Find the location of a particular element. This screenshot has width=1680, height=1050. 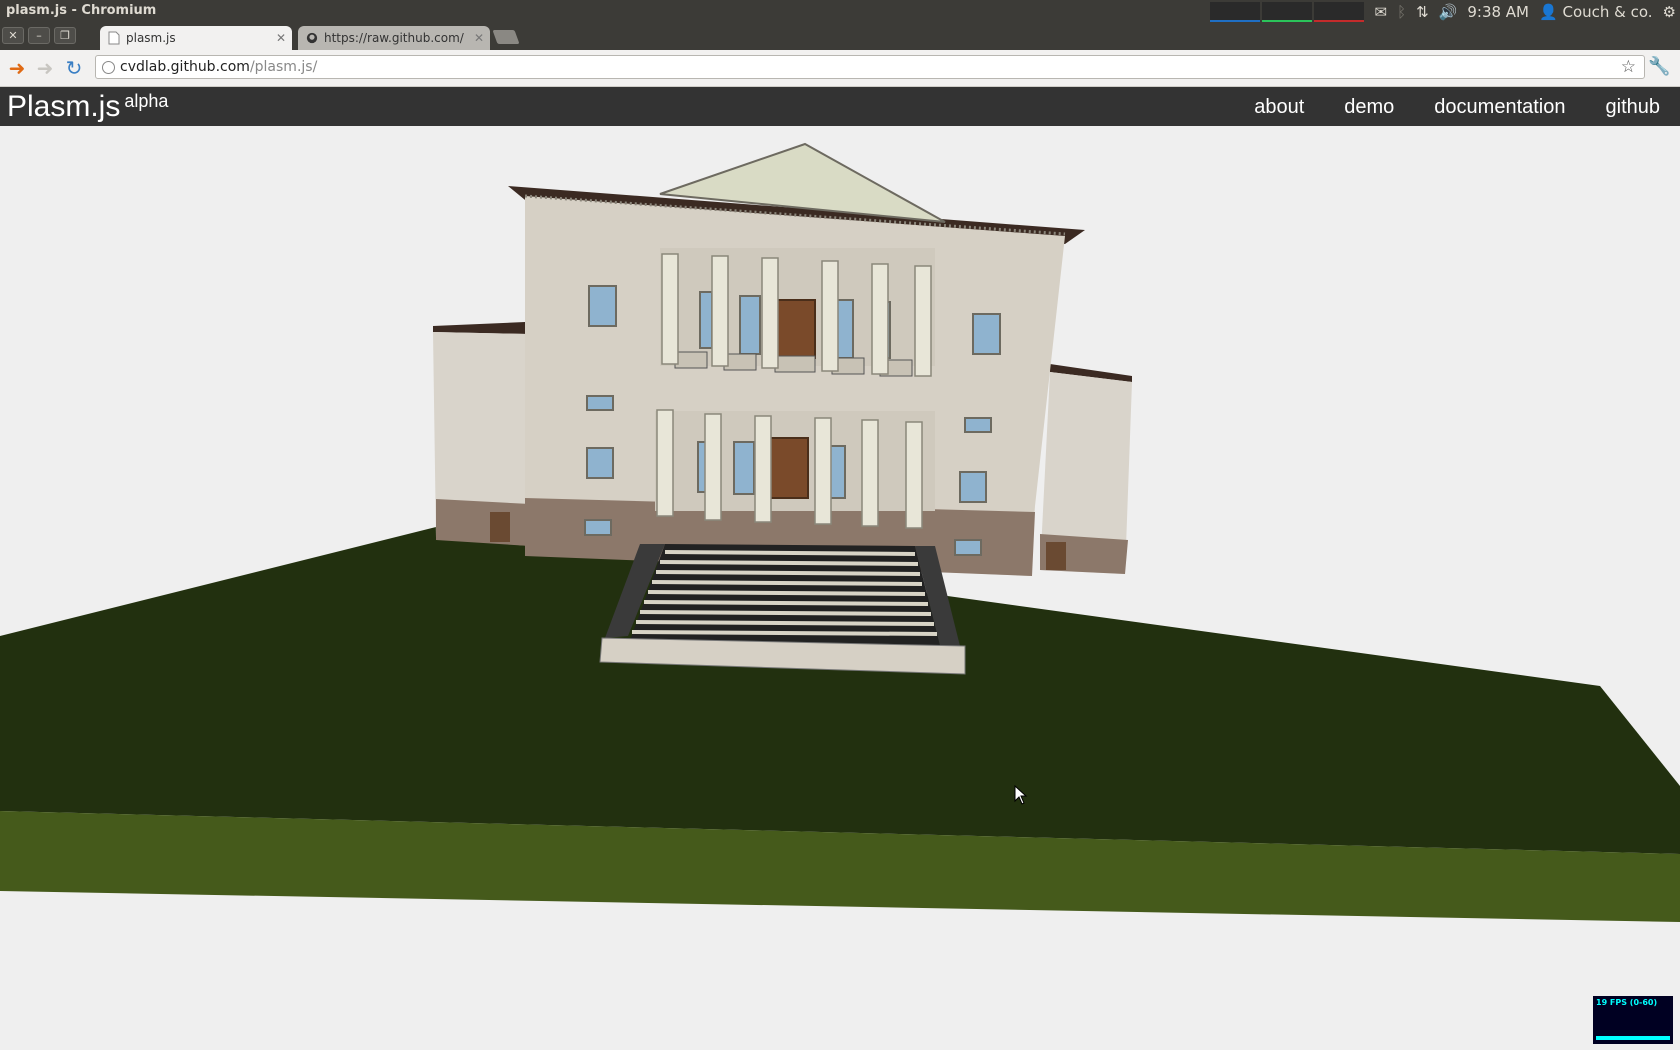

site-brand: Plasm.js alpha is located at coordinates (87, 107).